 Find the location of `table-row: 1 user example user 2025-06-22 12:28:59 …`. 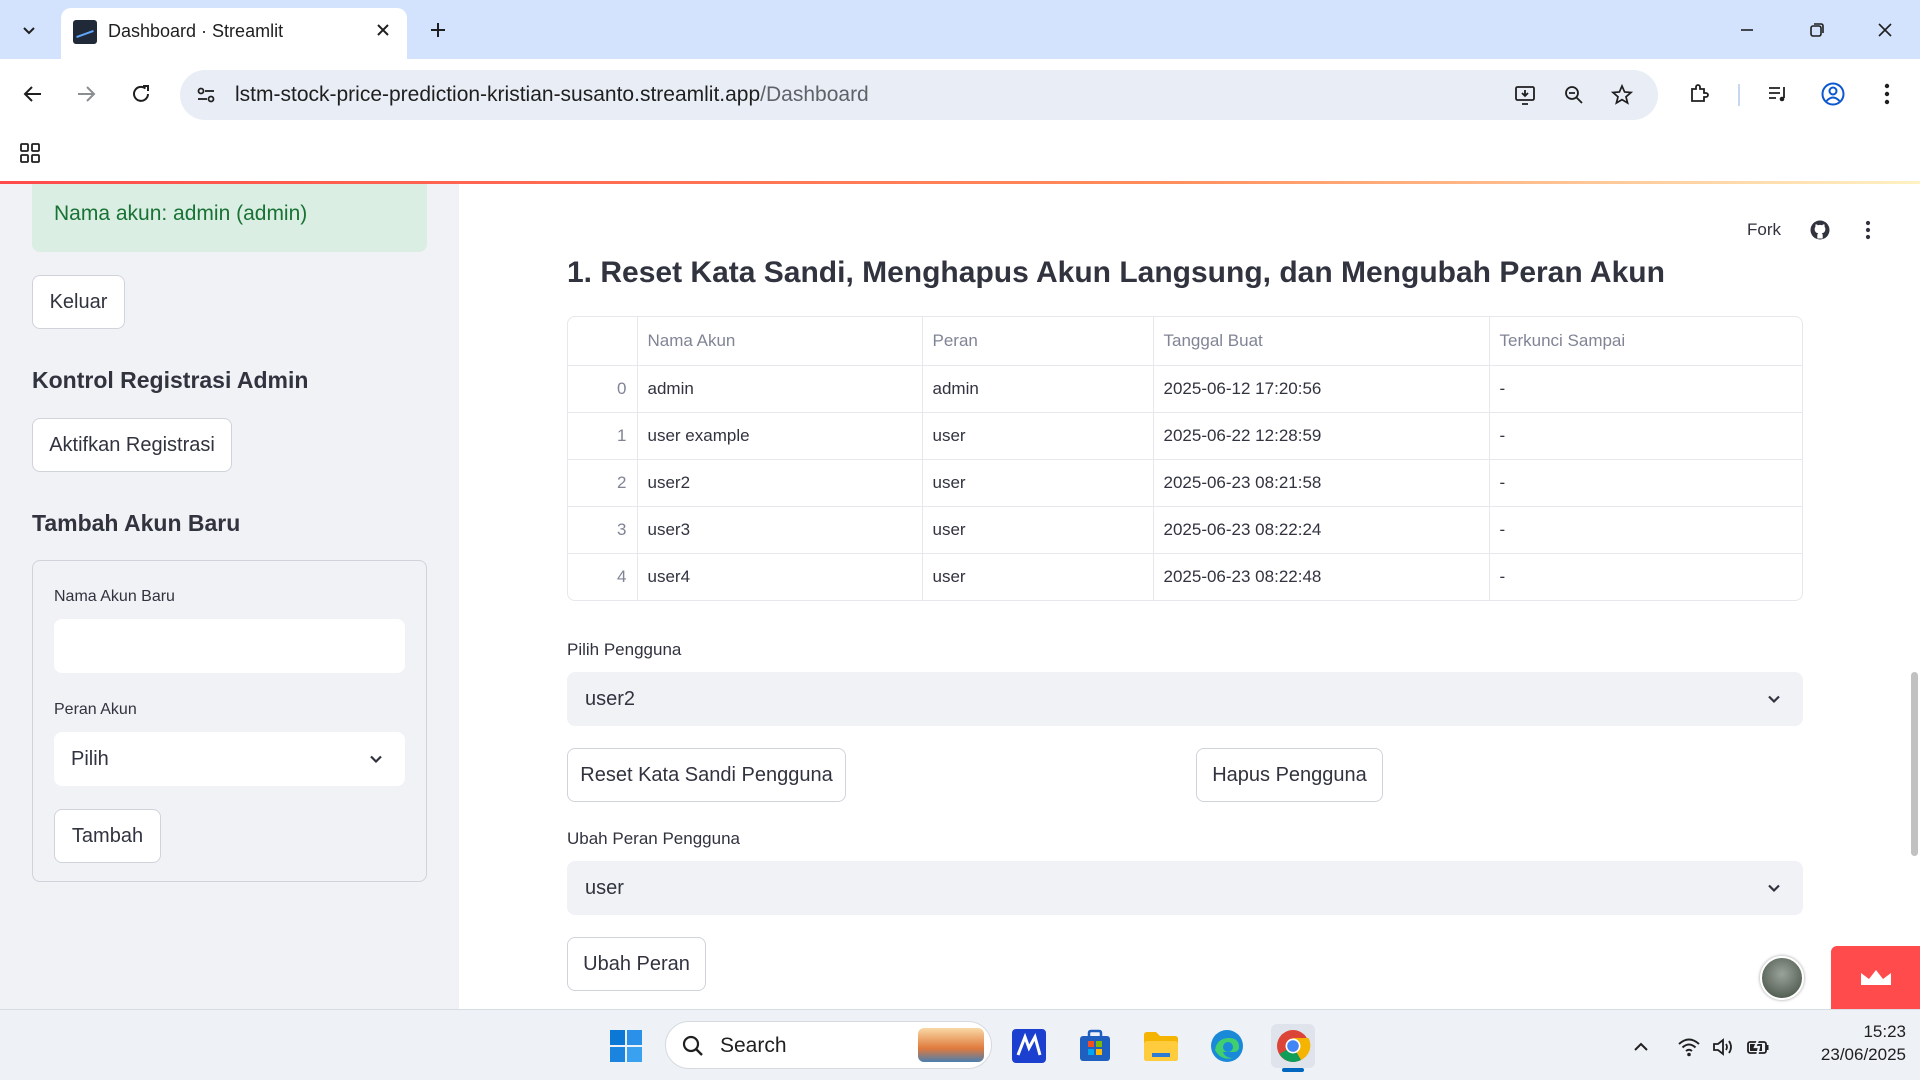

table-row: 1 user example user 2025-06-22 12:28:59 … is located at coordinates (1185, 436).